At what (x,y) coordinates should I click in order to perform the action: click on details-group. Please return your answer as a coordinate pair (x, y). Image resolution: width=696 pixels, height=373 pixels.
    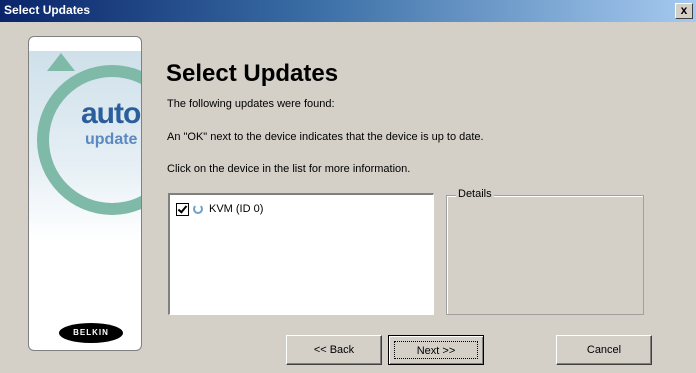
    Looking at the image, I should click on (545, 255).